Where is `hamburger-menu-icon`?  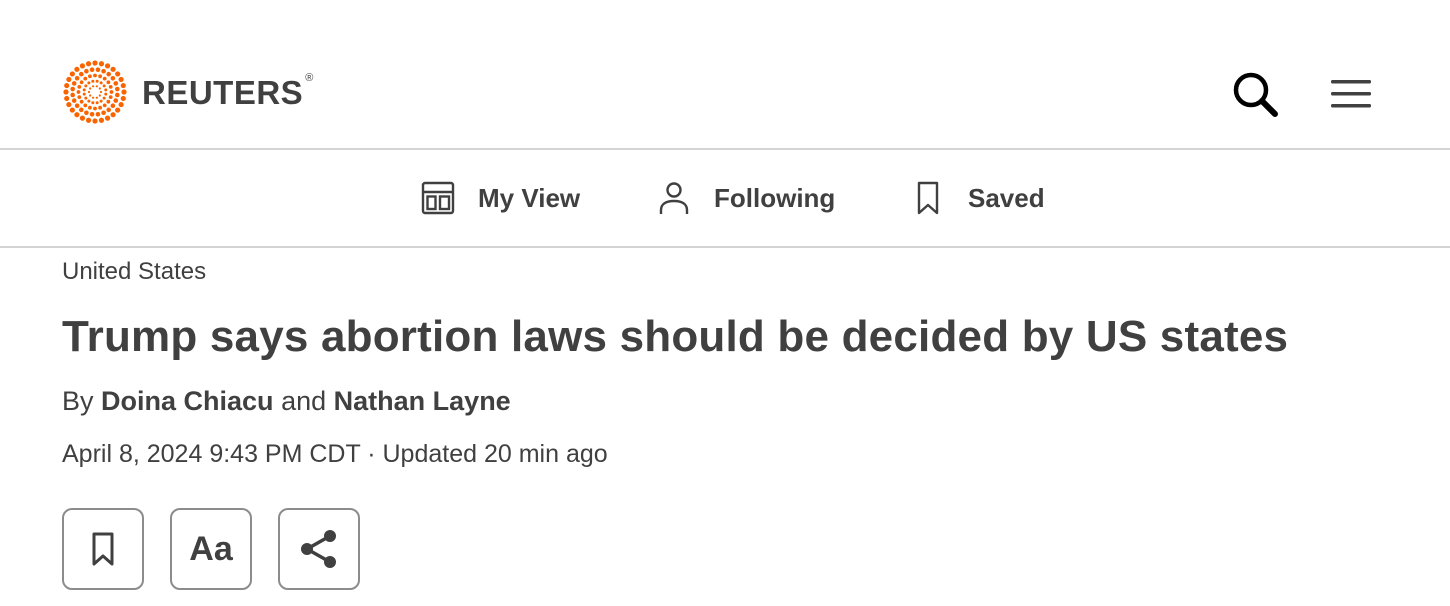 hamburger-menu-icon is located at coordinates (1351, 94).